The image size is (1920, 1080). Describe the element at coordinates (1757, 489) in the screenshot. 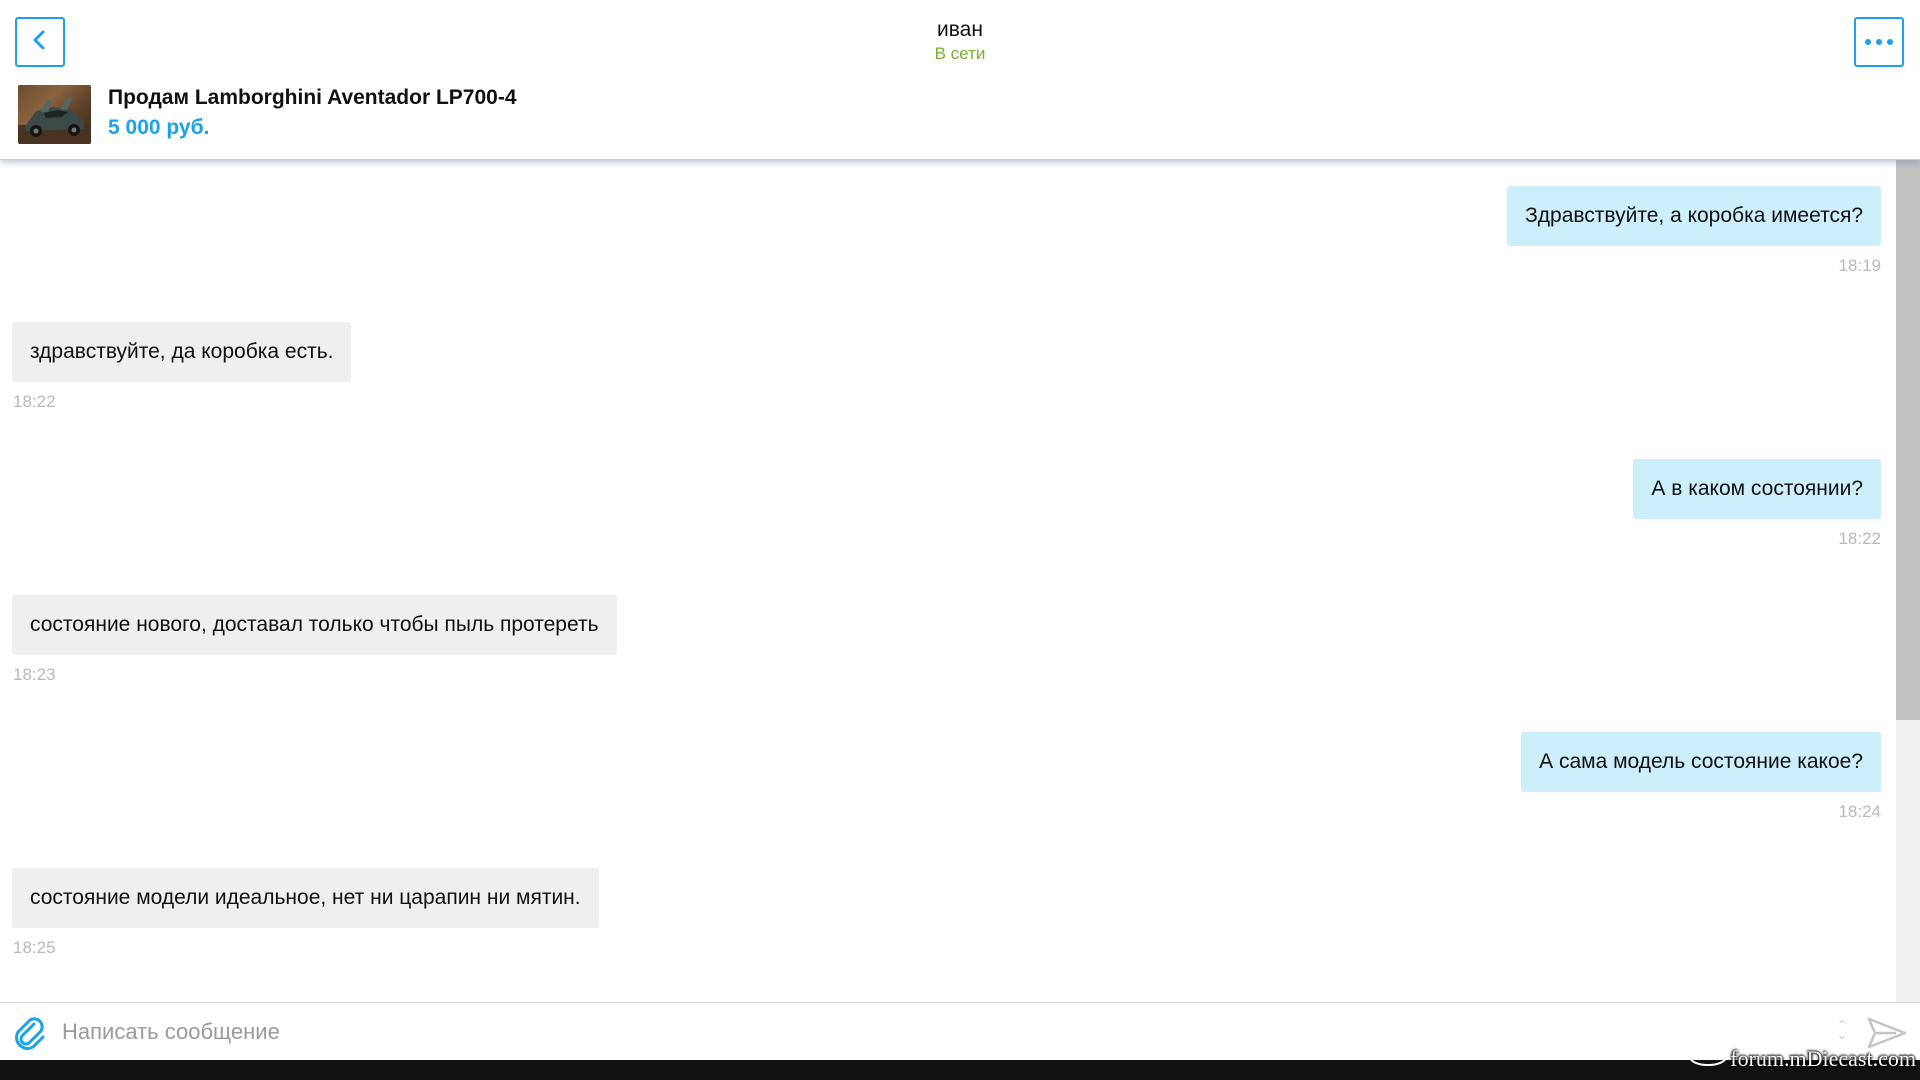

I see `outgoing-message: А в каком состоянии?` at that location.